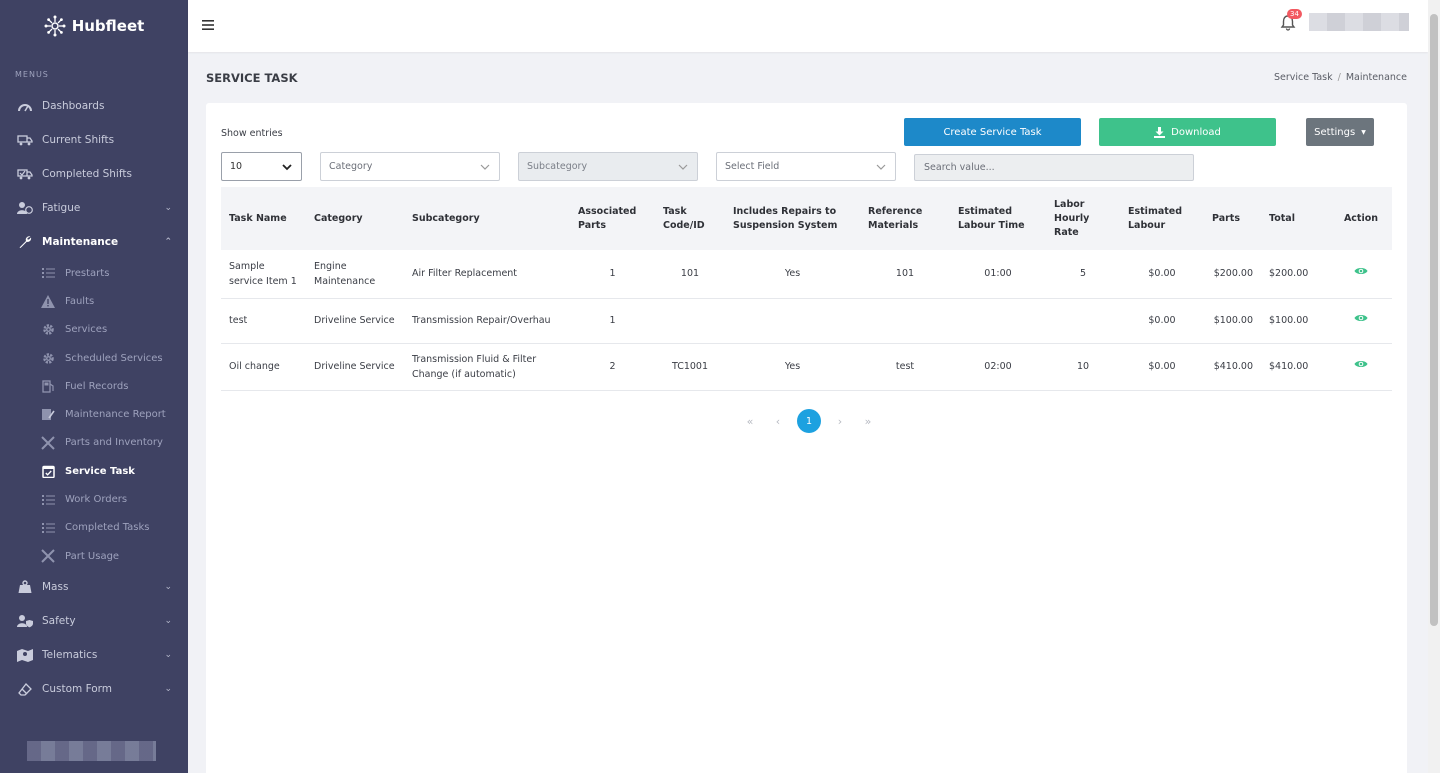  I want to click on create-service-task-button: Create Service Task, so click(992, 132).